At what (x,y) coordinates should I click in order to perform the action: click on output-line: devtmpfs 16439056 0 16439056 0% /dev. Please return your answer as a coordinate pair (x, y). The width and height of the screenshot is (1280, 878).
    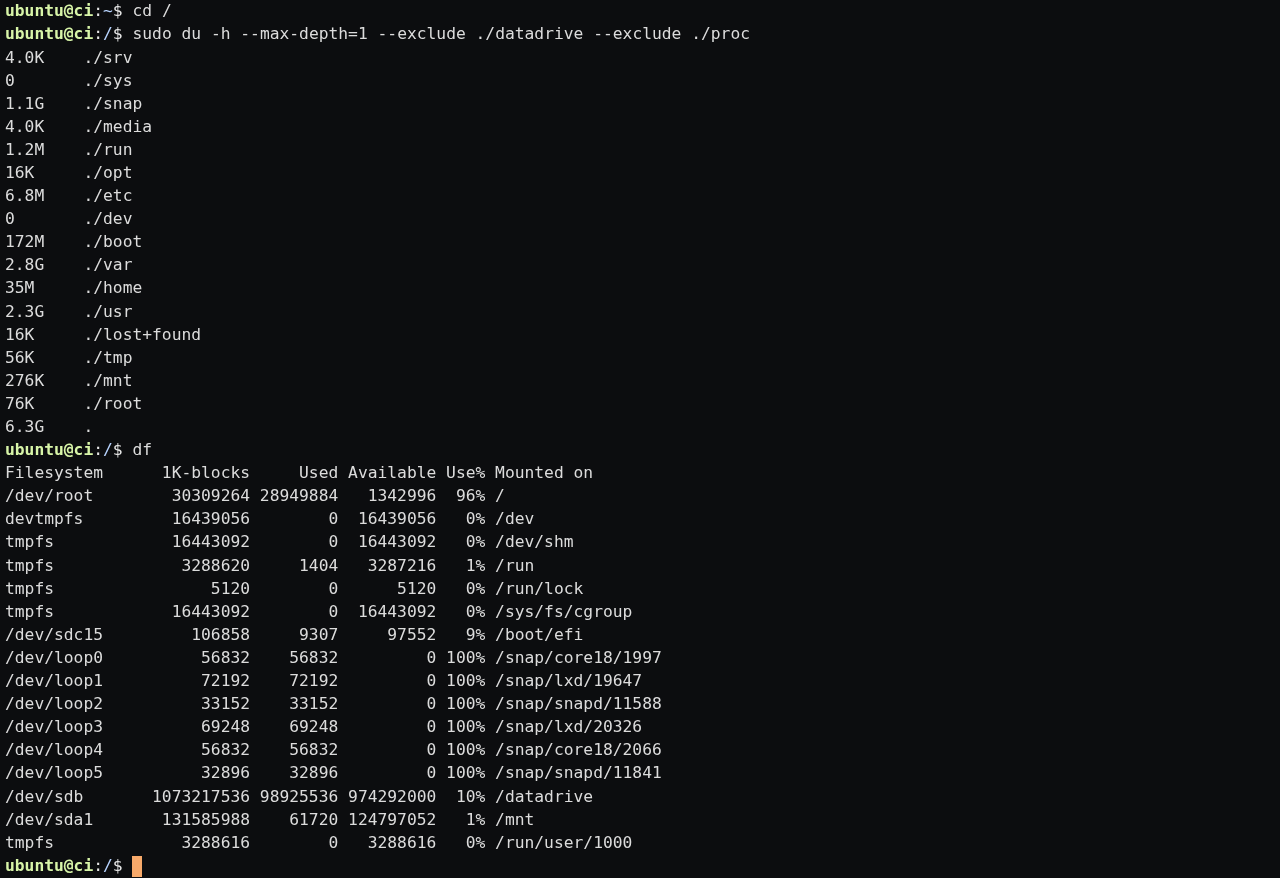
    Looking at the image, I should click on (270, 519).